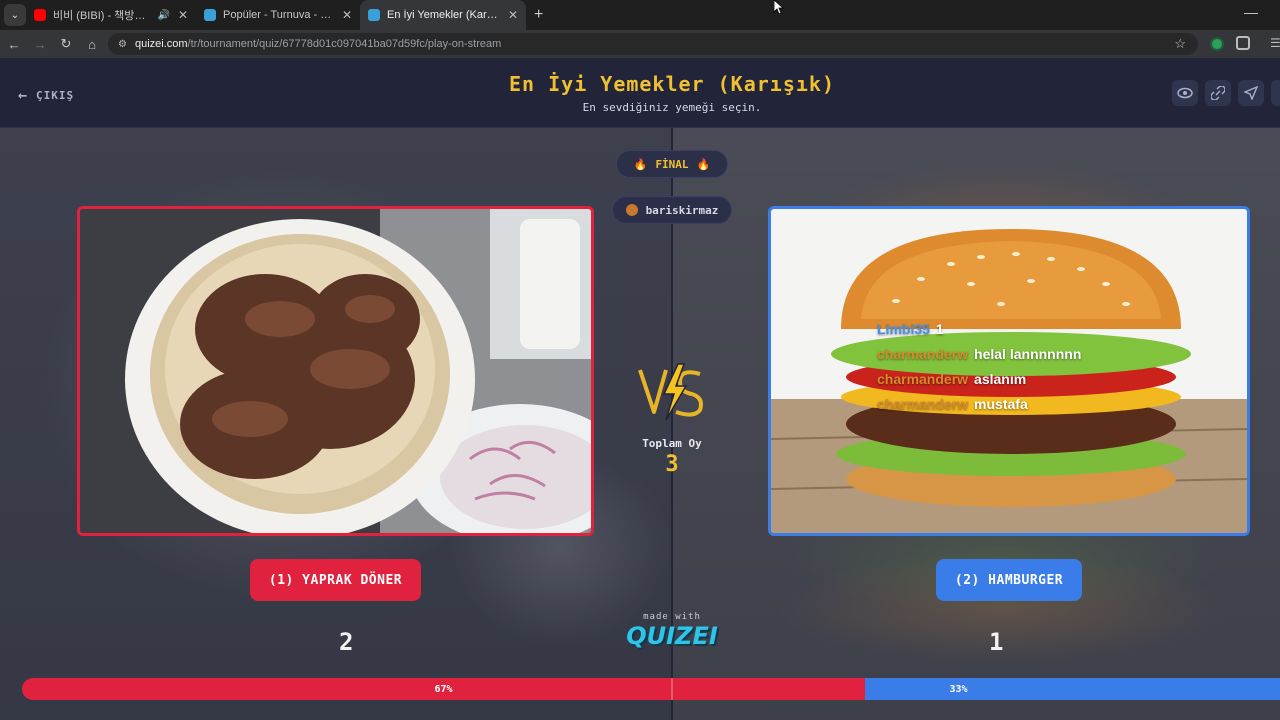  What do you see at coordinates (538, 15) in the screenshot?
I see `new-tab-icon: +` at bounding box center [538, 15].